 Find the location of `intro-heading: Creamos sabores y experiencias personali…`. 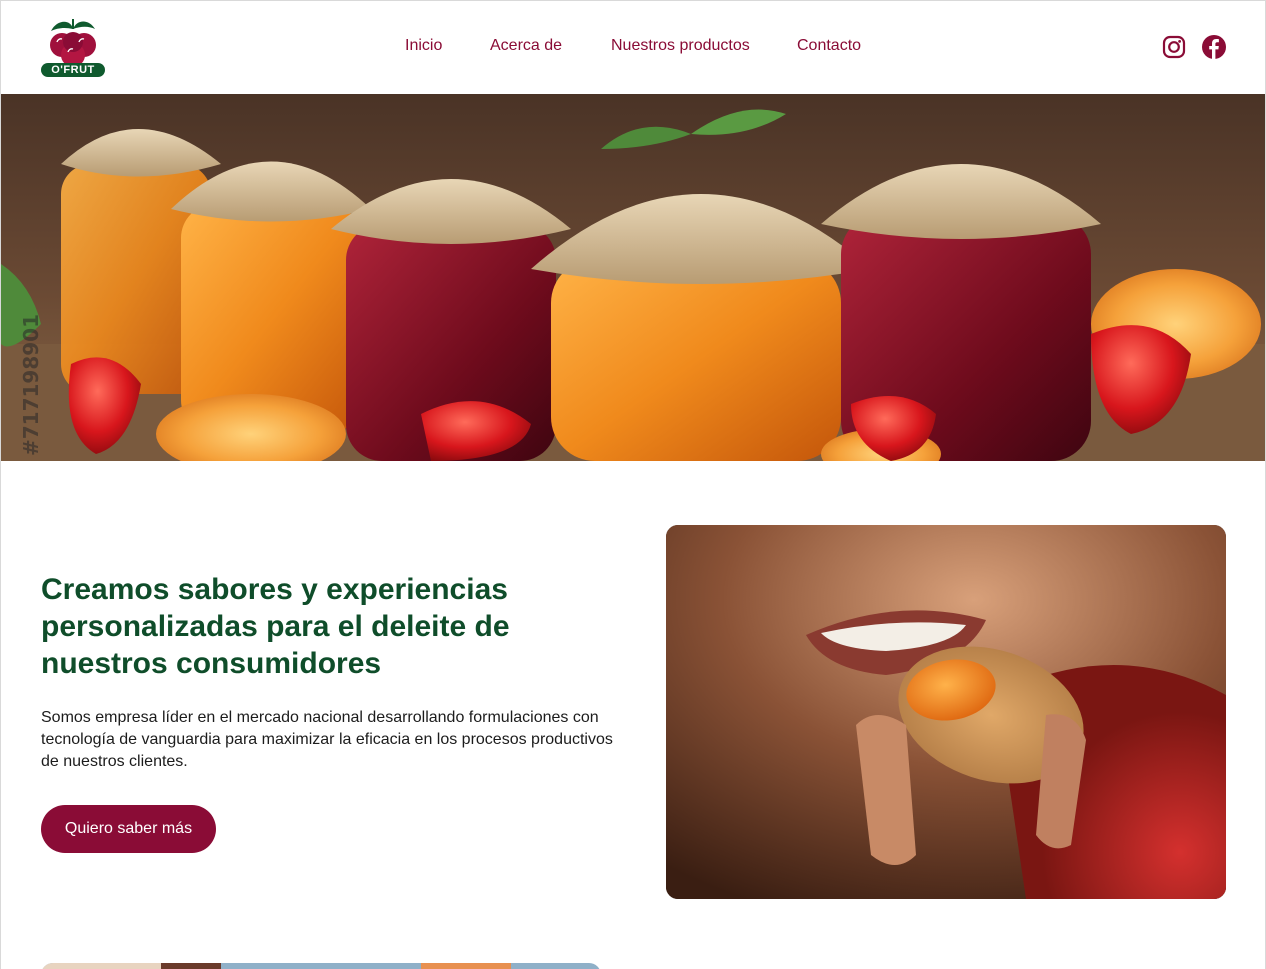

intro-heading: Creamos sabores y experiencias personali… is located at coordinates (275, 626).